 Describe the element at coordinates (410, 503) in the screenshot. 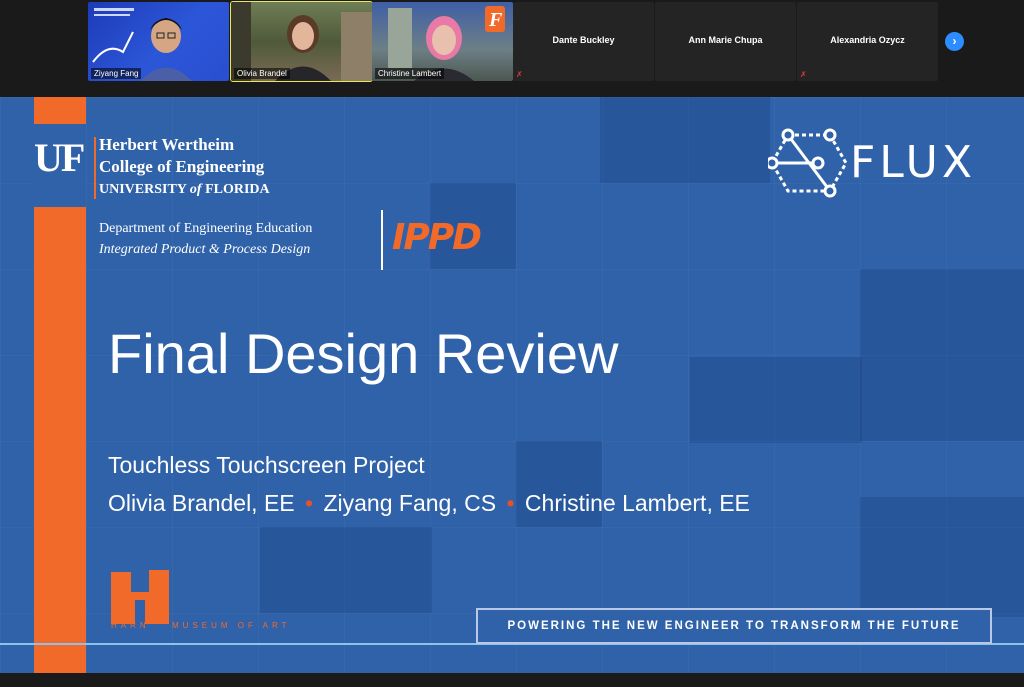

I see `author-name: Ziyang Fang, CS` at that location.